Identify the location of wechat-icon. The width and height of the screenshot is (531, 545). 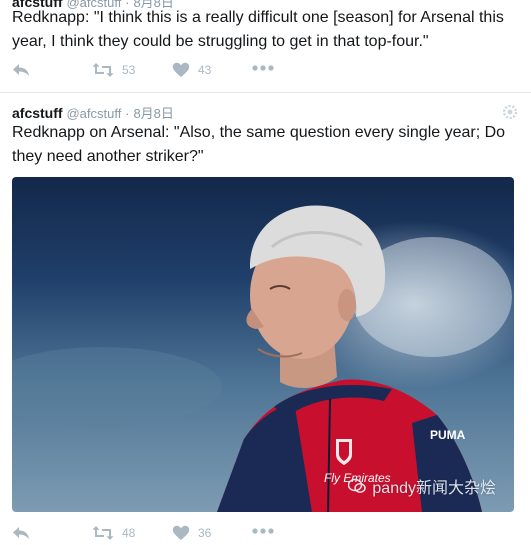
(357, 485).